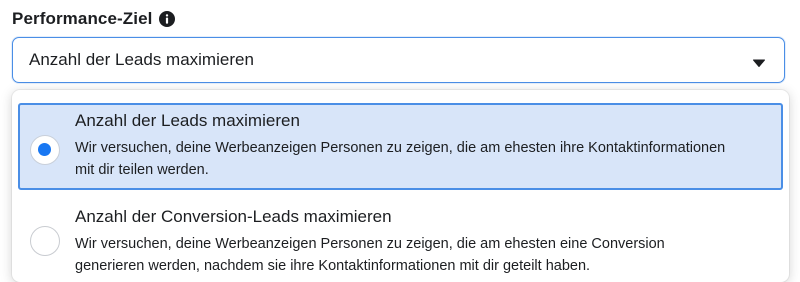 The height and width of the screenshot is (282, 800). I want to click on field-label-row: Performance-Ziel, so click(94, 19).